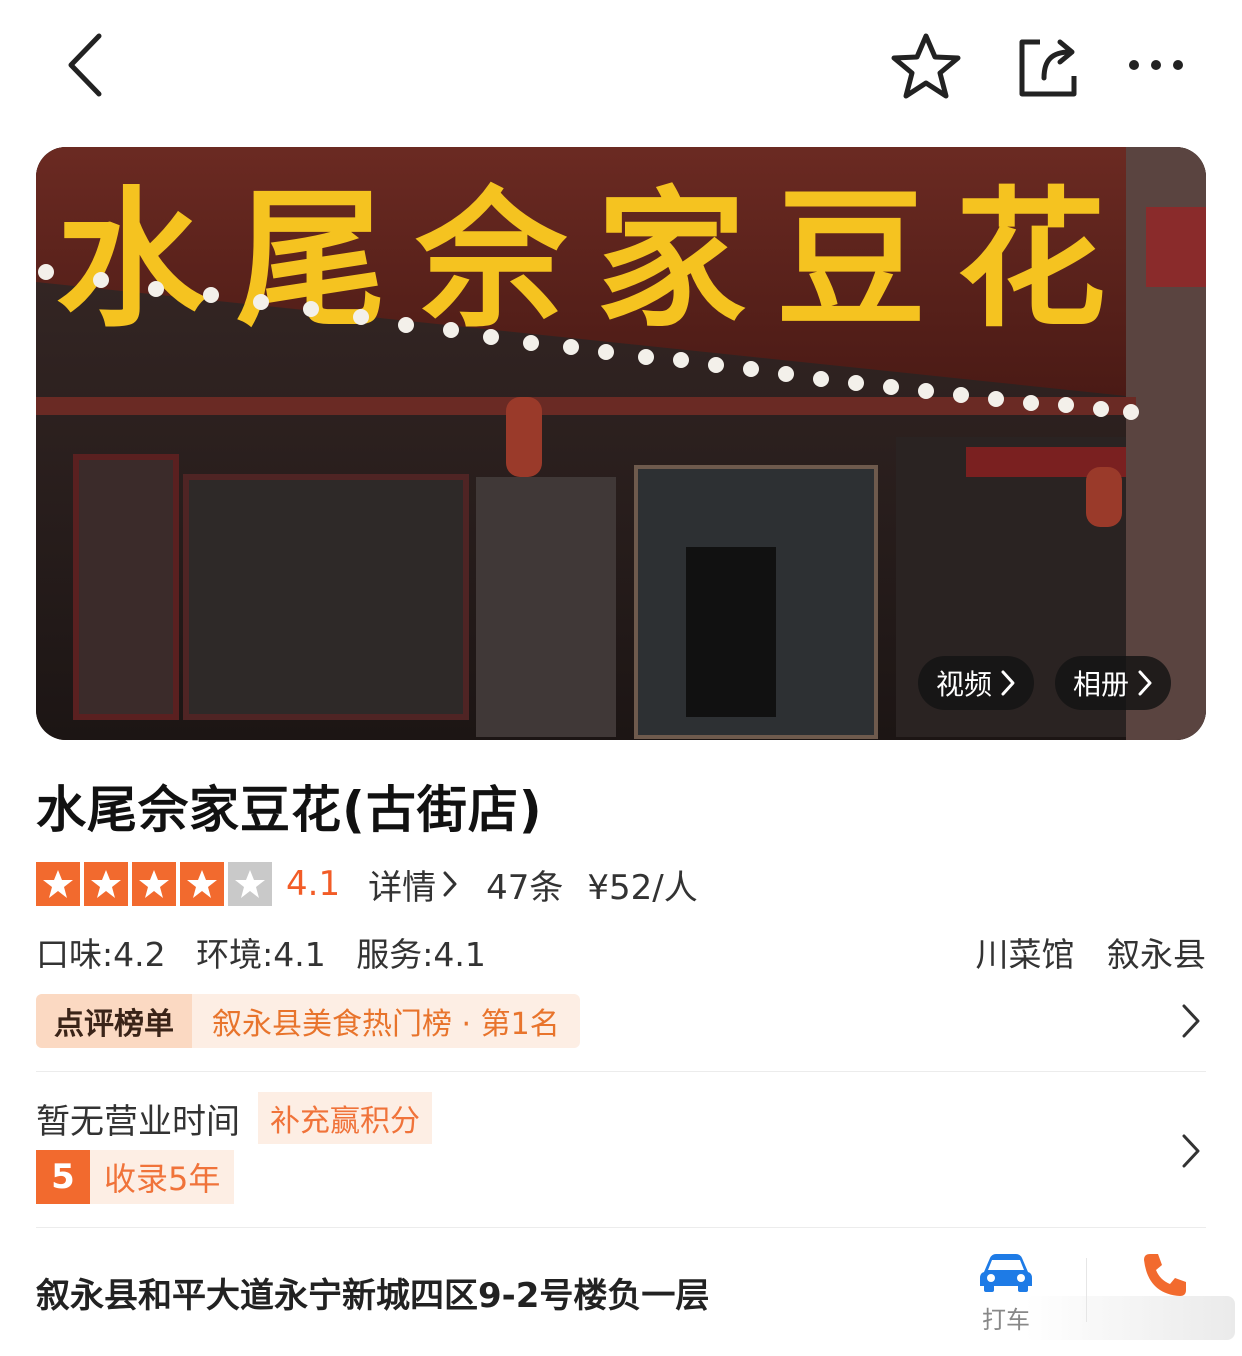  Describe the element at coordinates (421, 954) in the screenshot. I see `service-score: 服务:4.1` at that location.